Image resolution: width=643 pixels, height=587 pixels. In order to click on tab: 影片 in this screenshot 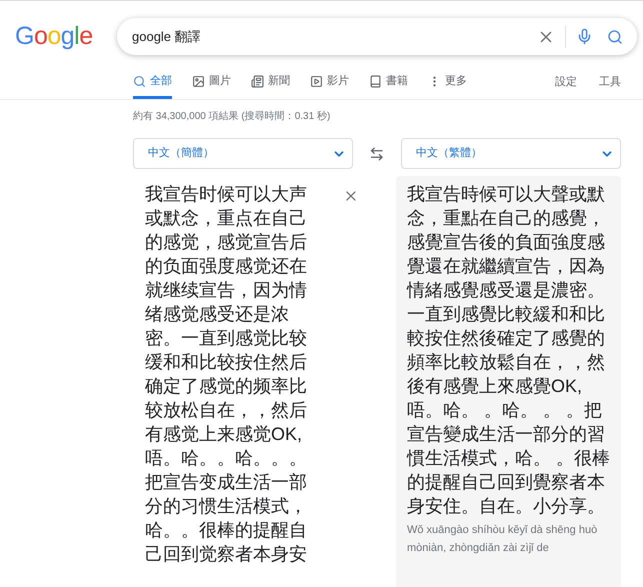, I will do `click(329, 85)`.